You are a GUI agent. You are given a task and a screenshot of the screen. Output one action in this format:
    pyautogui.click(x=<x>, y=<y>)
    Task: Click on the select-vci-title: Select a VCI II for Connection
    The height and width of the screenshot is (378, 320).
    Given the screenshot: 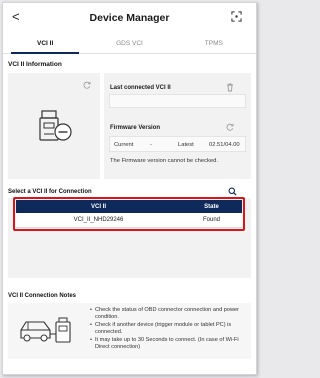 What is the action you would take?
    pyautogui.click(x=50, y=192)
    